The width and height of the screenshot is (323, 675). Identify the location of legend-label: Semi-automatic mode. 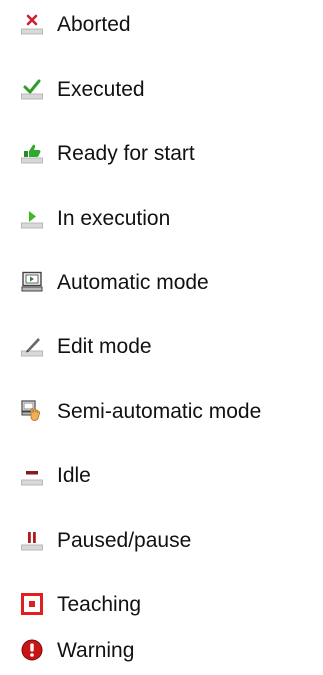
(159, 411).